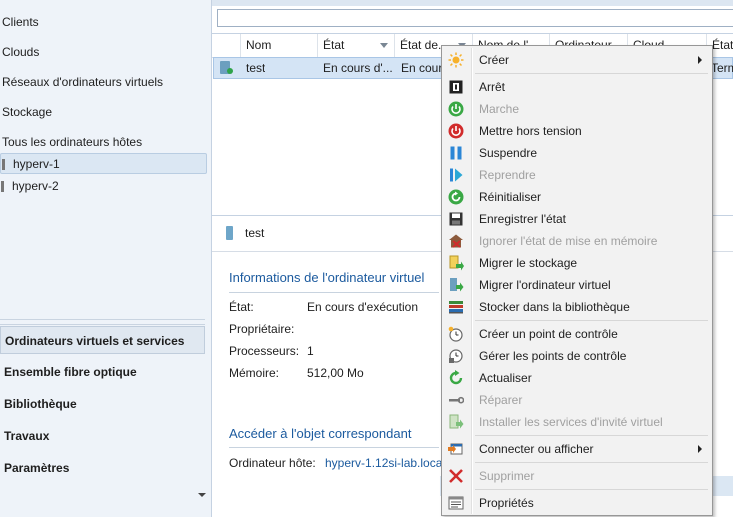 The height and width of the screenshot is (517, 733). What do you see at coordinates (102, 468) in the screenshot?
I see `workspace-settings: Paramètres` at bounding box center [102, 468].